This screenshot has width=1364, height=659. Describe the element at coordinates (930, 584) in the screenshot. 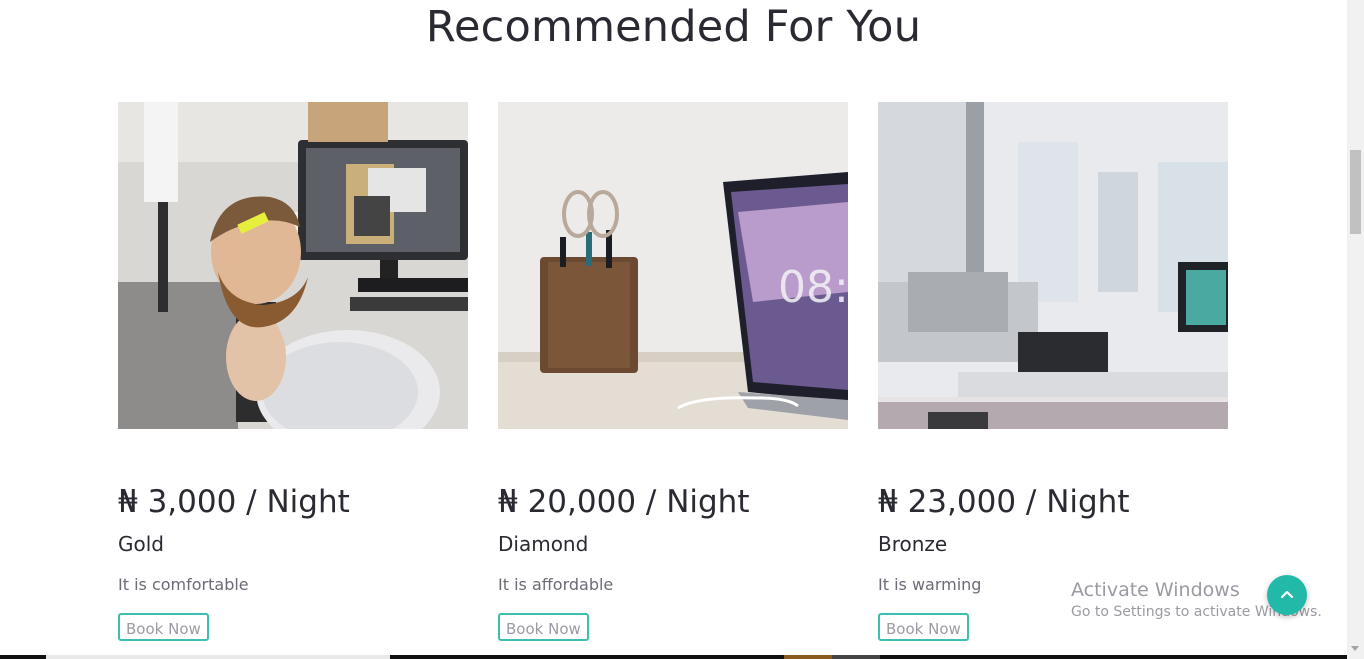

I see `room-description: It is warming` at that location.